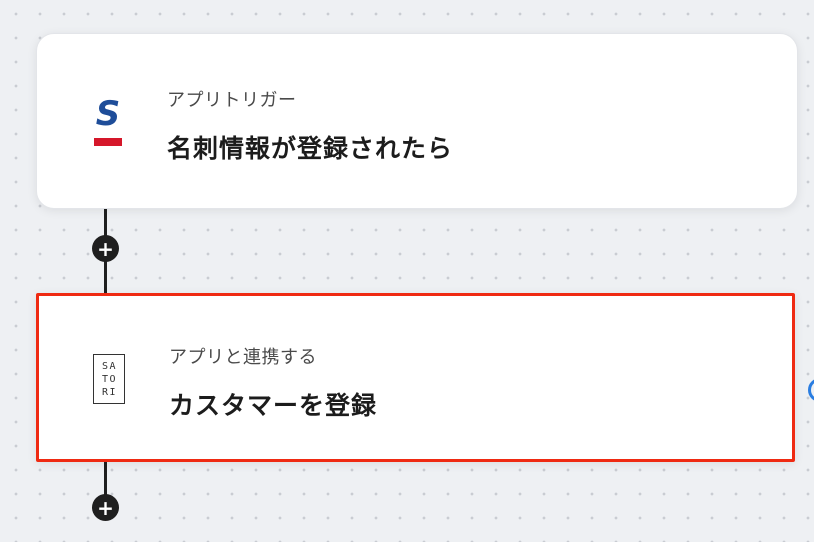 This screenshot has height=542, width=814. What do you see at coordinates (243, 357) in the screenshot?
I see `step-type-label: アプリと連携する` at bounding box center [243, 357].